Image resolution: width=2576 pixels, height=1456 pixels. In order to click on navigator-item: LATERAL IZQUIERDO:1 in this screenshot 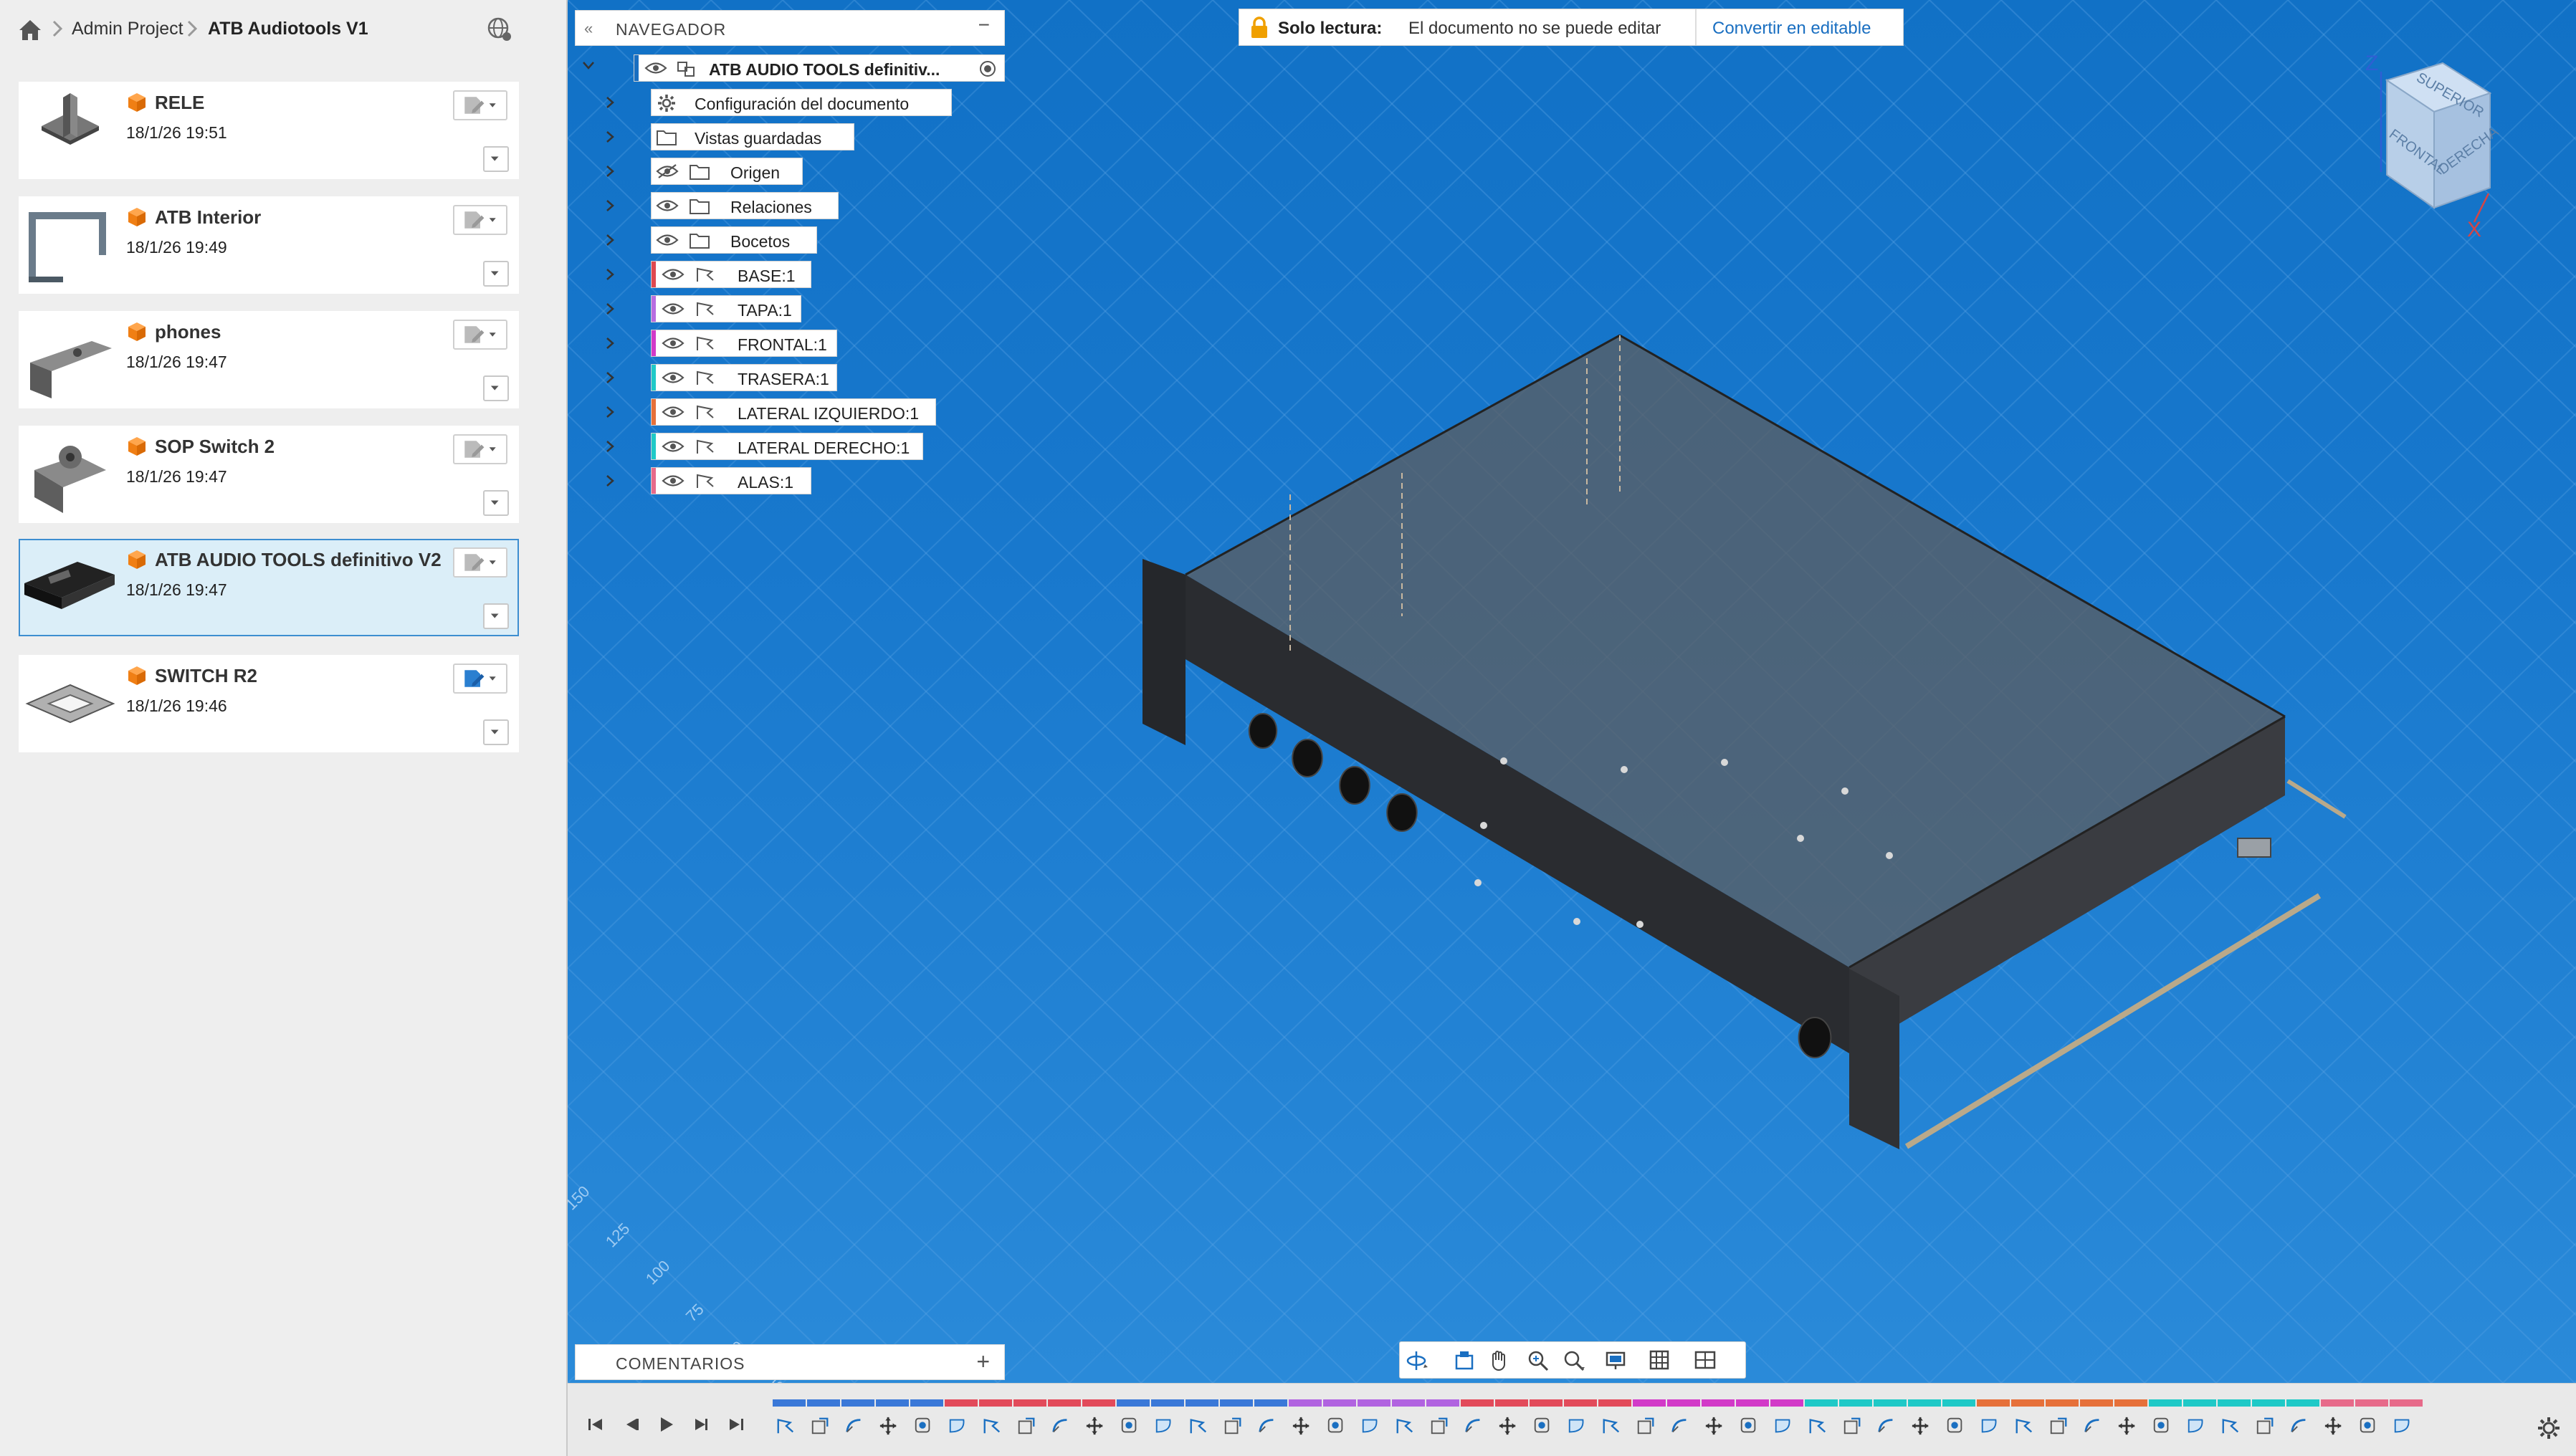, I will do `click(793, 412)`.